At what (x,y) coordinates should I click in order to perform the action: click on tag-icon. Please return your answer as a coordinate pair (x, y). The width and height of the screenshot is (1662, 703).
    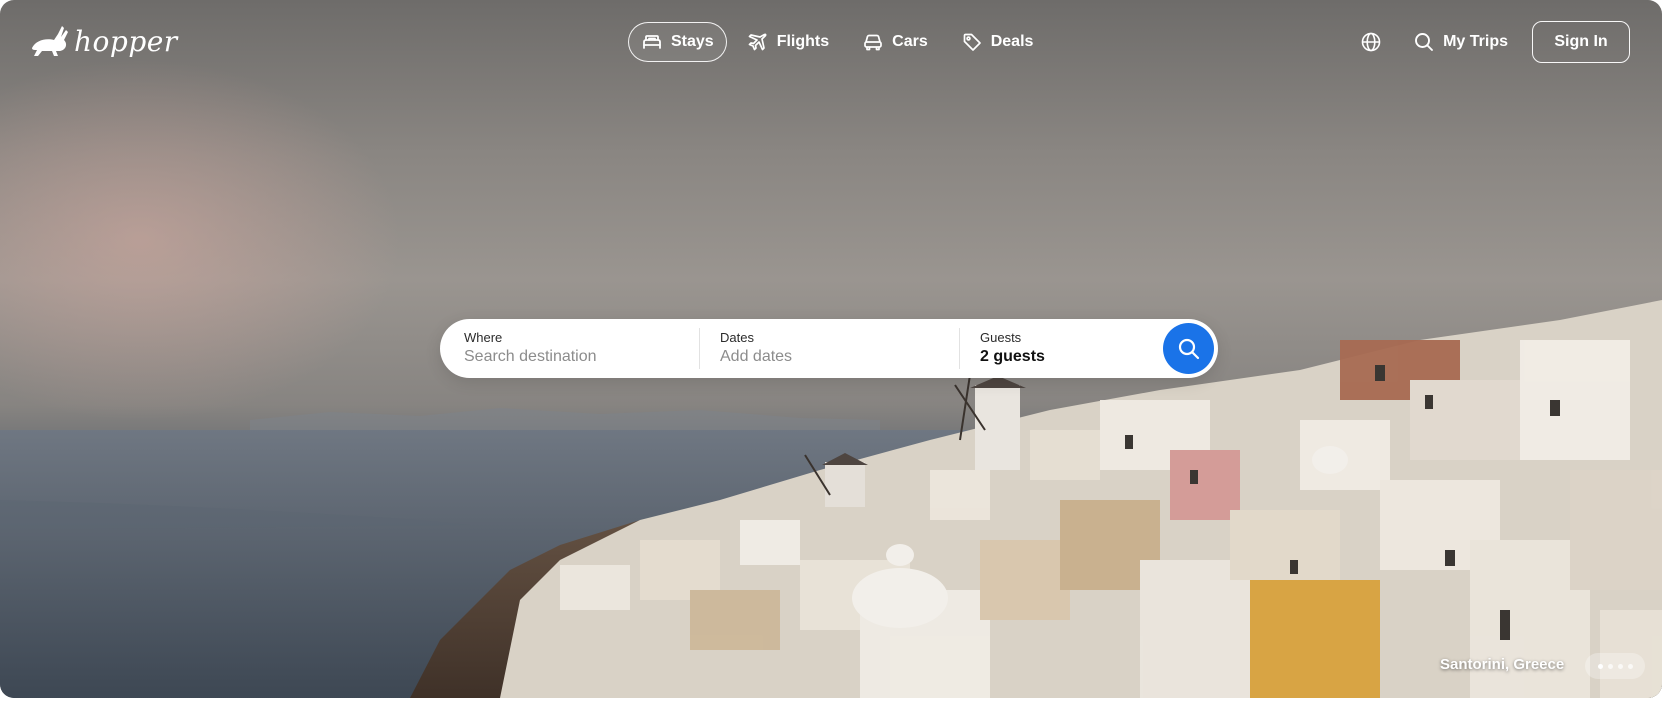
    Looking at the image, I should click on (972, 42).